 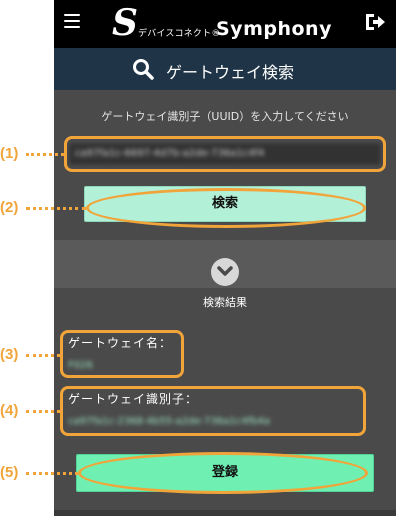 I want to click on top-bar: S デバイスコネクト® Symphony, so click(x=225, y=24).